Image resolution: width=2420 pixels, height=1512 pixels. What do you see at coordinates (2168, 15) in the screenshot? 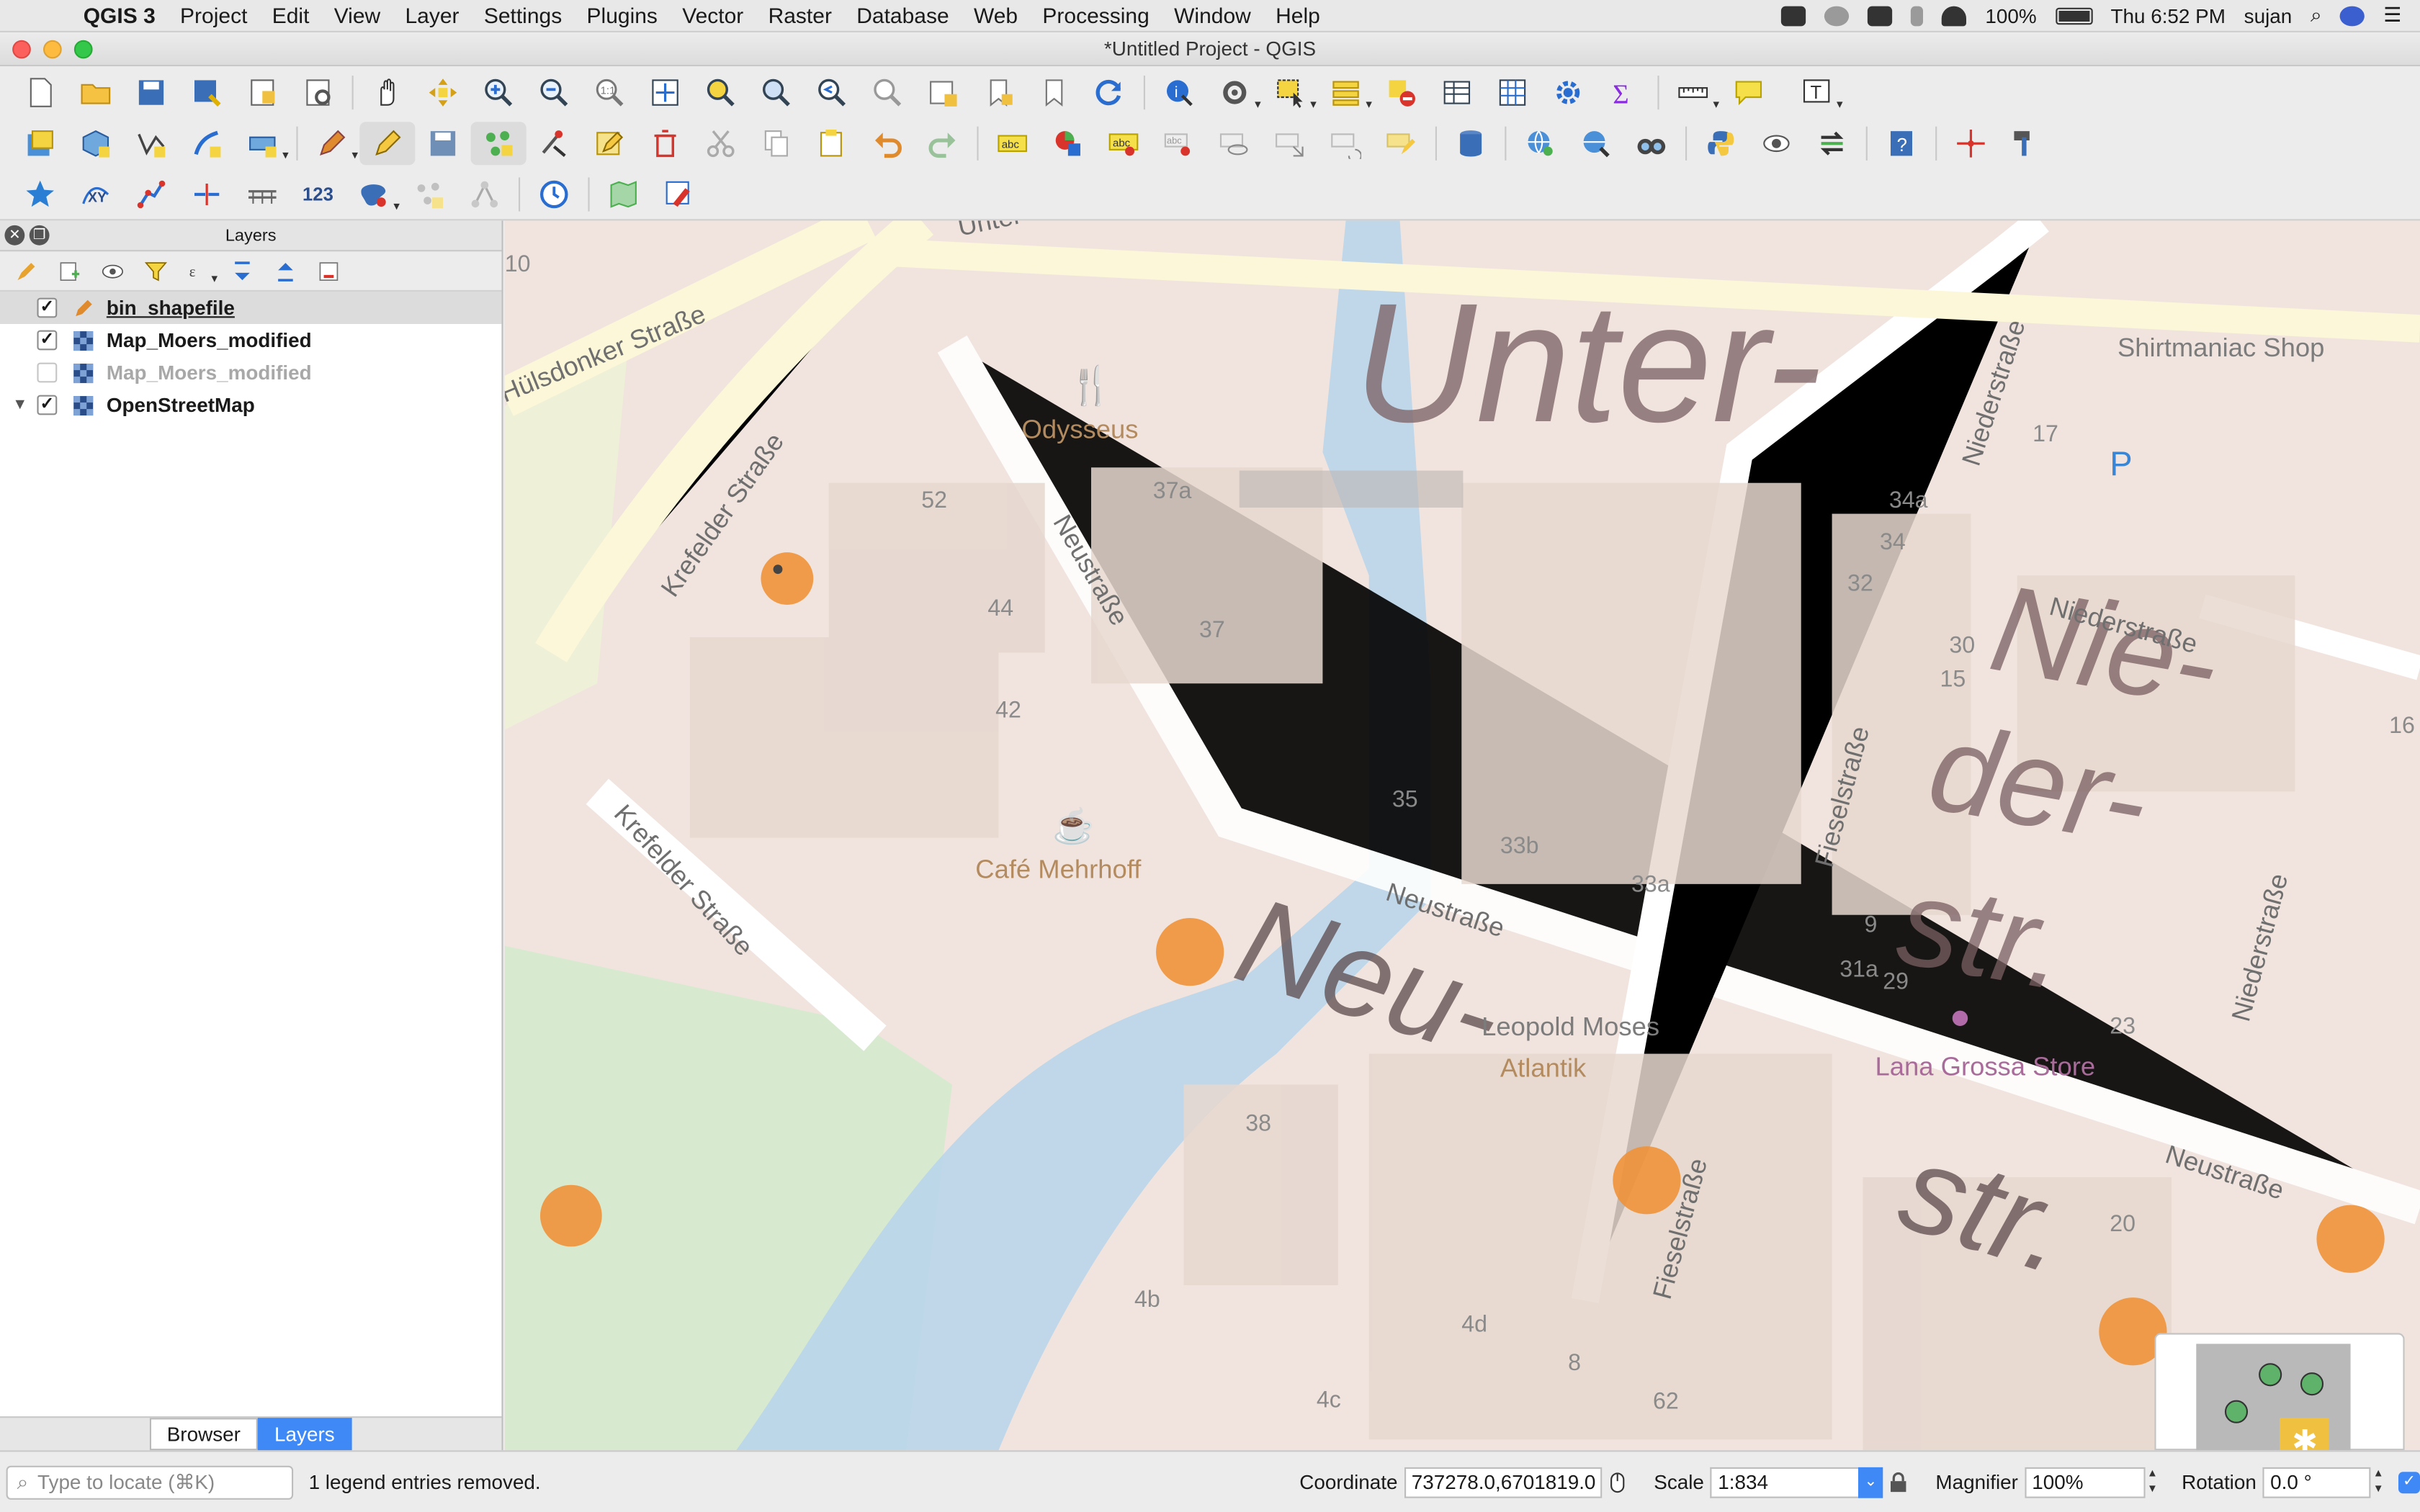
I see `clock: Thu 6:52 PM` at bounding box center [2168, 15].